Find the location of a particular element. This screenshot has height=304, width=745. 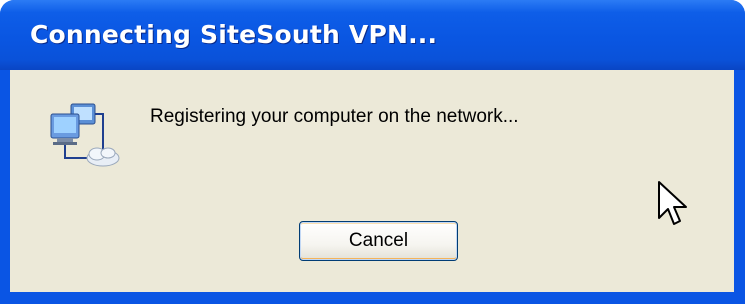

mouse-pointer-icon is located at coordinates (672, 203).